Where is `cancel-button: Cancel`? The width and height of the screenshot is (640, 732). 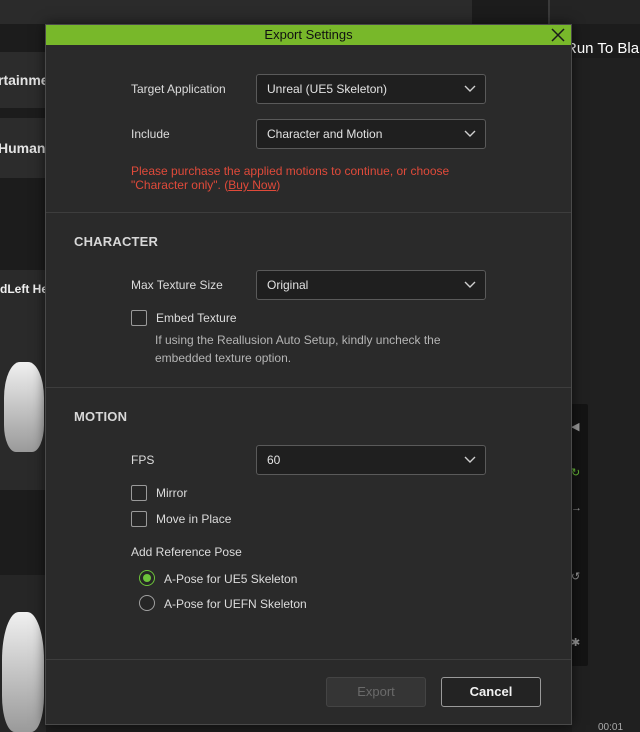 cancel-button: Cancel is located at coordinates (491, 692).